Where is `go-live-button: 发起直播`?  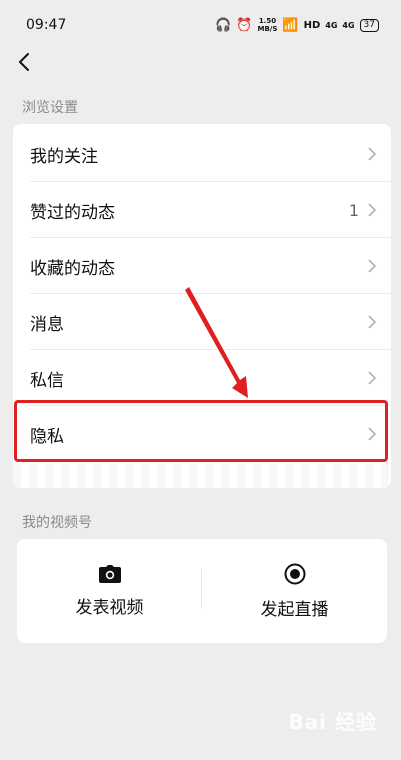 go-live-button: 发起直播 is located at coordinates (294, 591).